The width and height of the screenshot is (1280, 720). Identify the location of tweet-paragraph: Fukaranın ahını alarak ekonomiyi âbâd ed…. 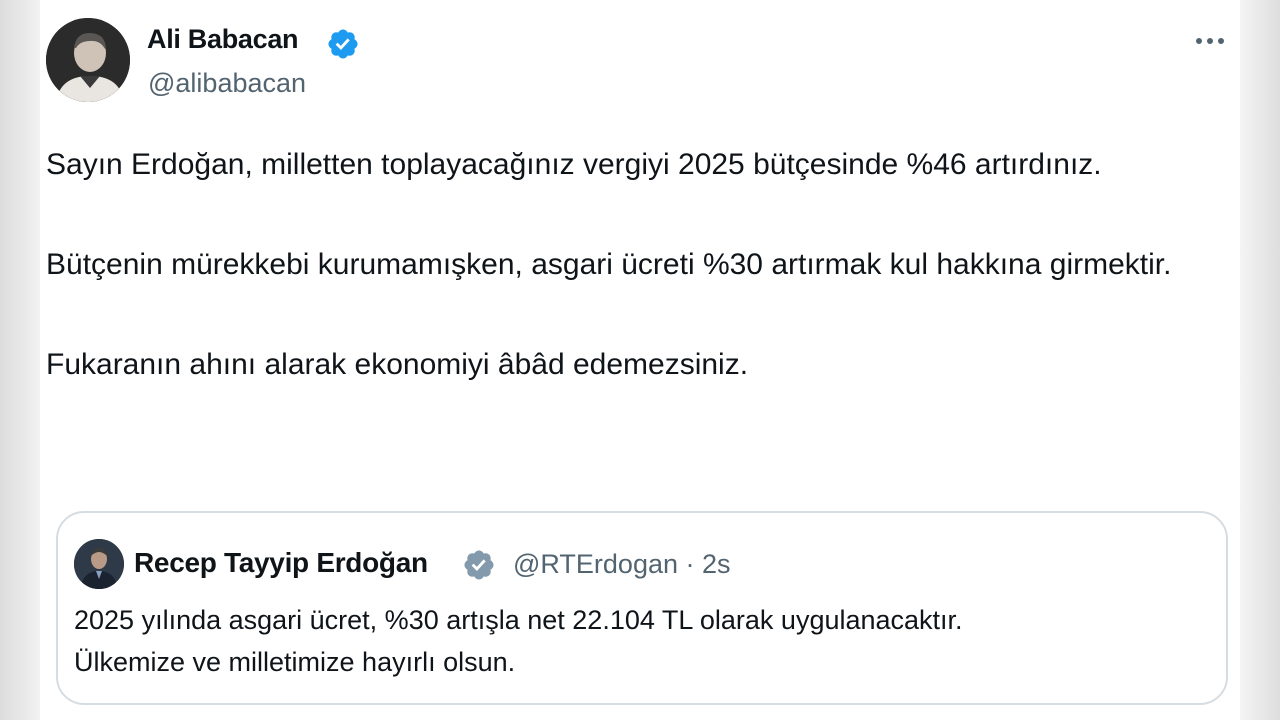
(397, 364).